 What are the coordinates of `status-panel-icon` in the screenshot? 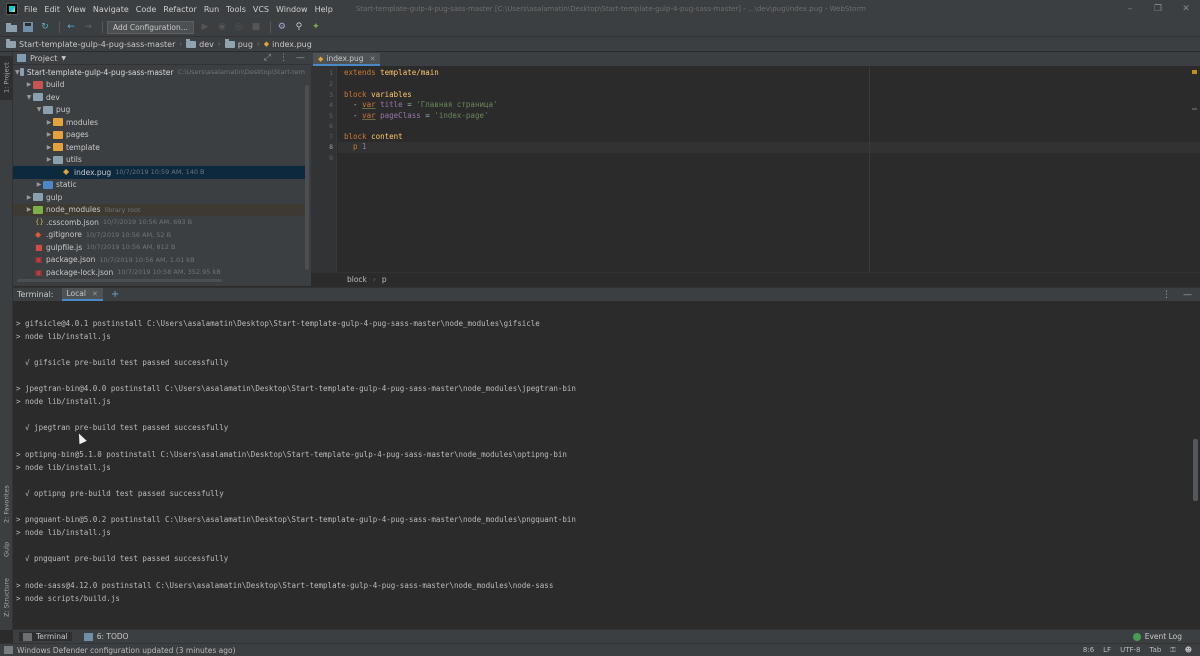 It's located at (8, 650).